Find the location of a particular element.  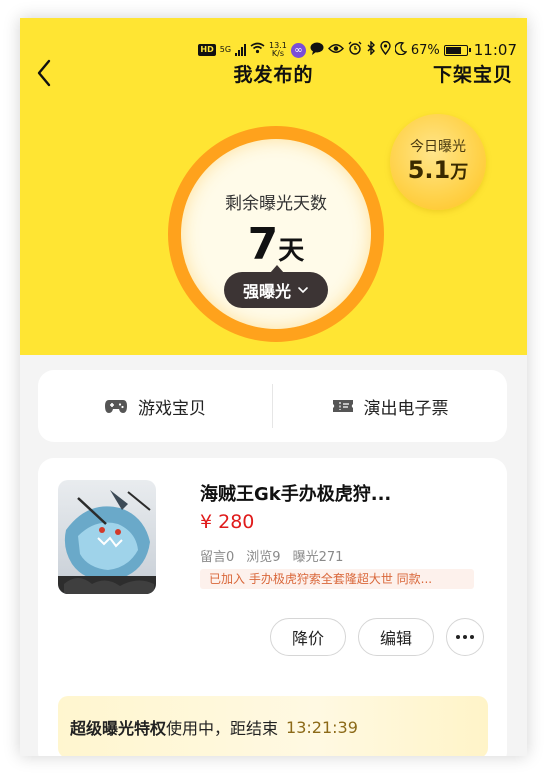

item-thumbnail is located at coordinates (107, 537).